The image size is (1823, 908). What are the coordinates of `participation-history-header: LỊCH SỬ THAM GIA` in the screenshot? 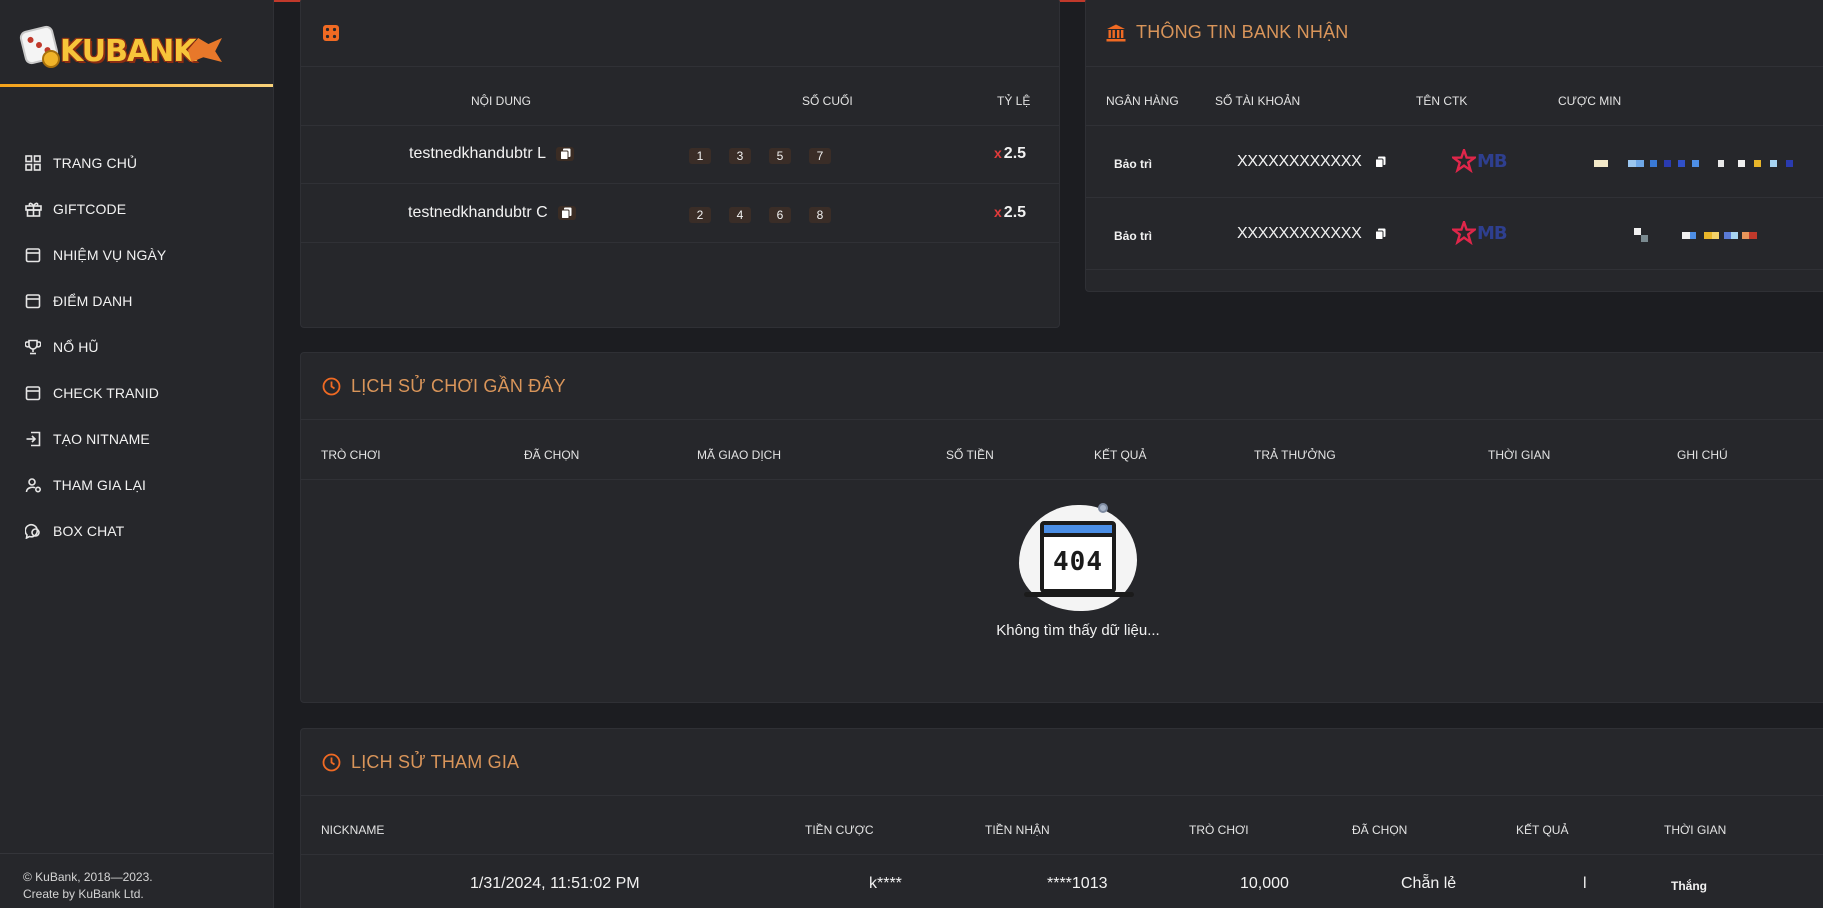 It's located at (1062, 762).